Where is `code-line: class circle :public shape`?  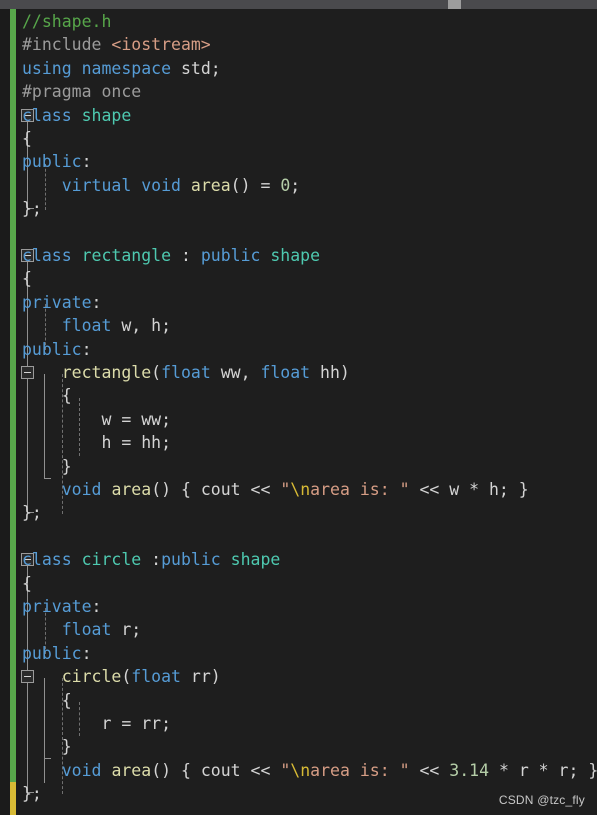 code-line: class circle :public shape is located at coordinates (298, 559).